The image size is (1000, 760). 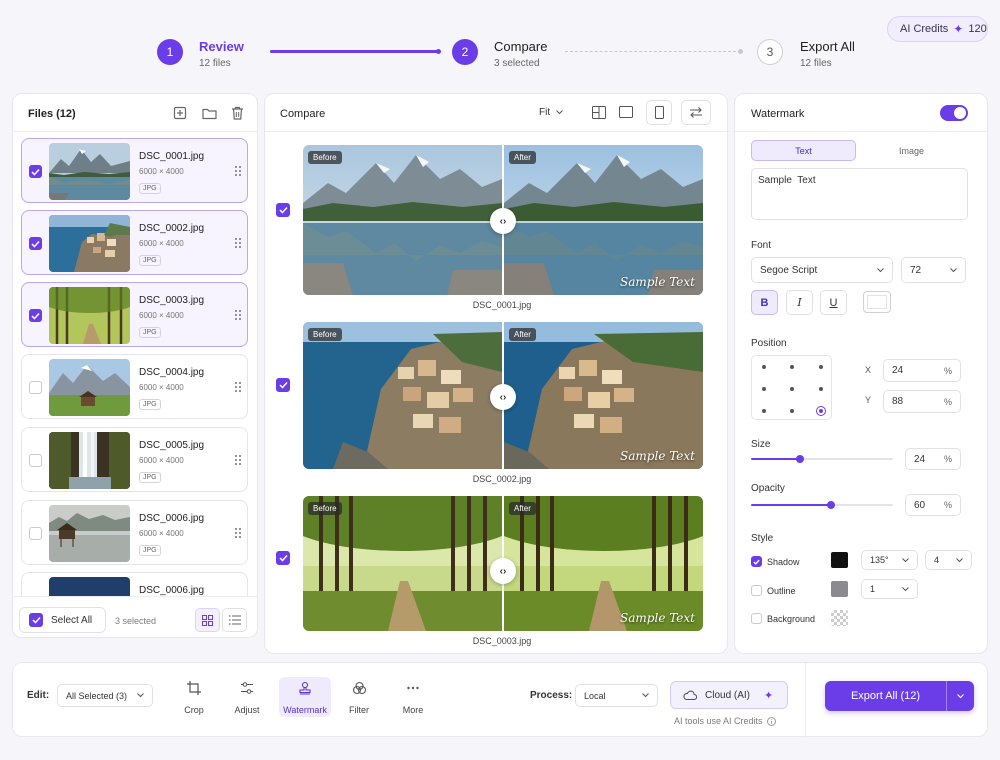 What do you see at coordinates (778, 114) in the screenshot?
I see `watermark-title: Watermark` at bounding box center [778, 114].